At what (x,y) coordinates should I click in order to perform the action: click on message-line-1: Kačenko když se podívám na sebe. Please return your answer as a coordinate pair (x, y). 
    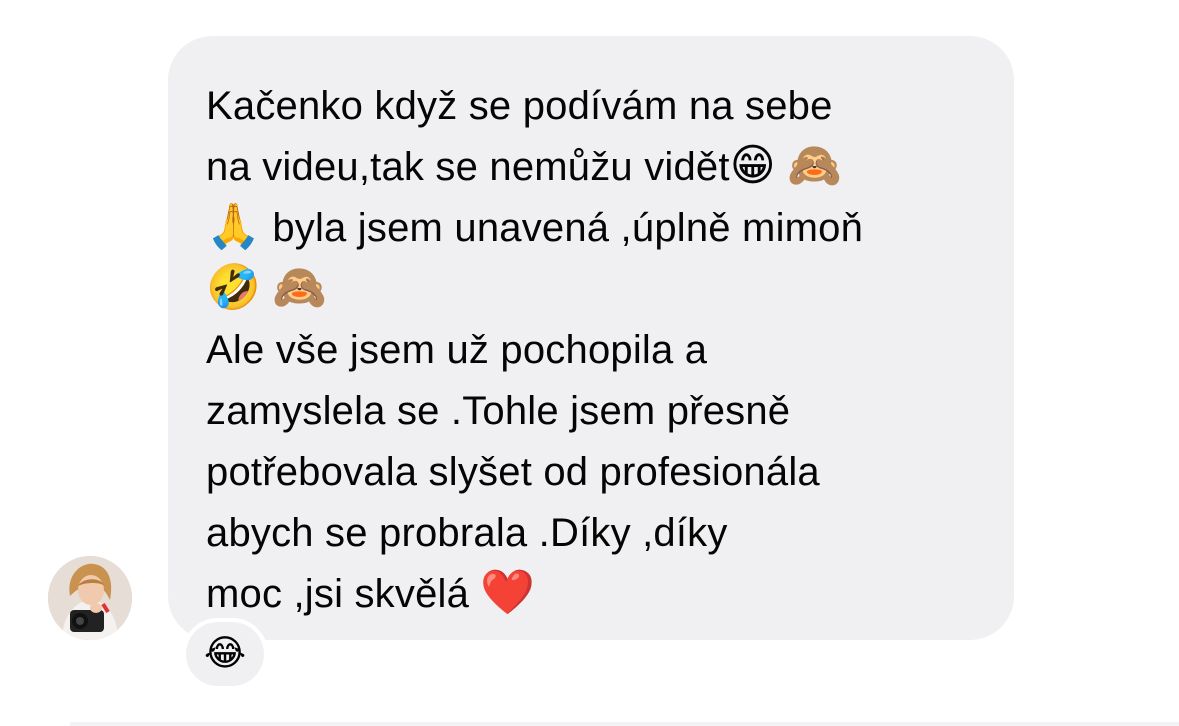
    Looking at the image, I should click on (595, 106).